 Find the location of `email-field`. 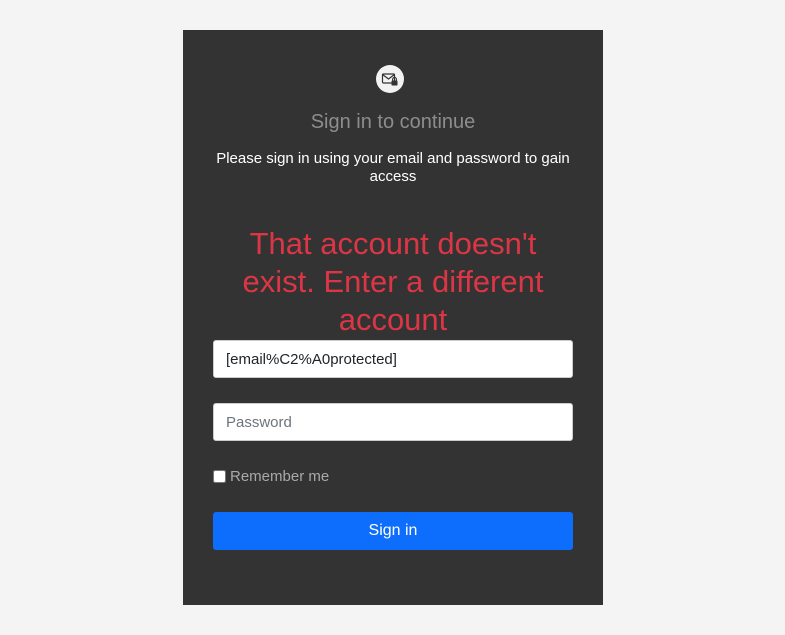

email-field is located at coordinates (393, 359).